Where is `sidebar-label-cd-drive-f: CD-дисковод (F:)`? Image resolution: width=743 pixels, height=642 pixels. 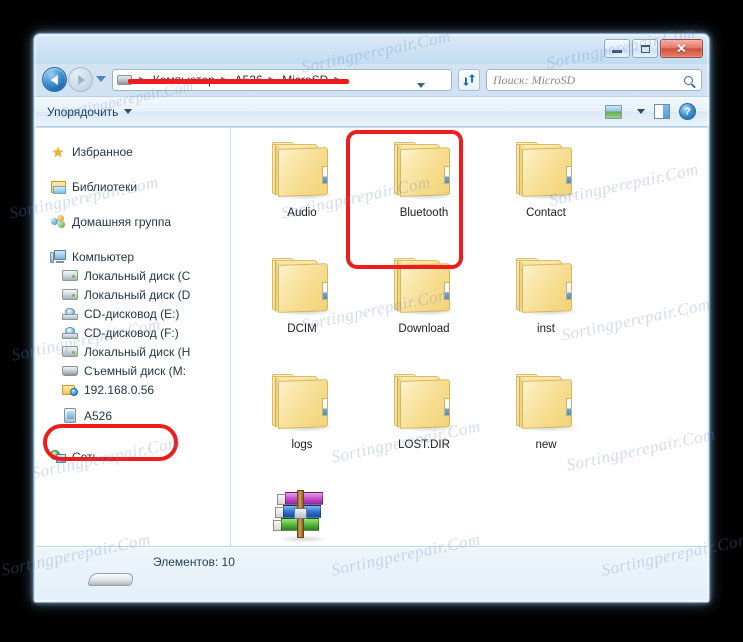 sidebar-label-cd-drive-f: CD-дисковод (F:) is located at coordinates (131, 332).